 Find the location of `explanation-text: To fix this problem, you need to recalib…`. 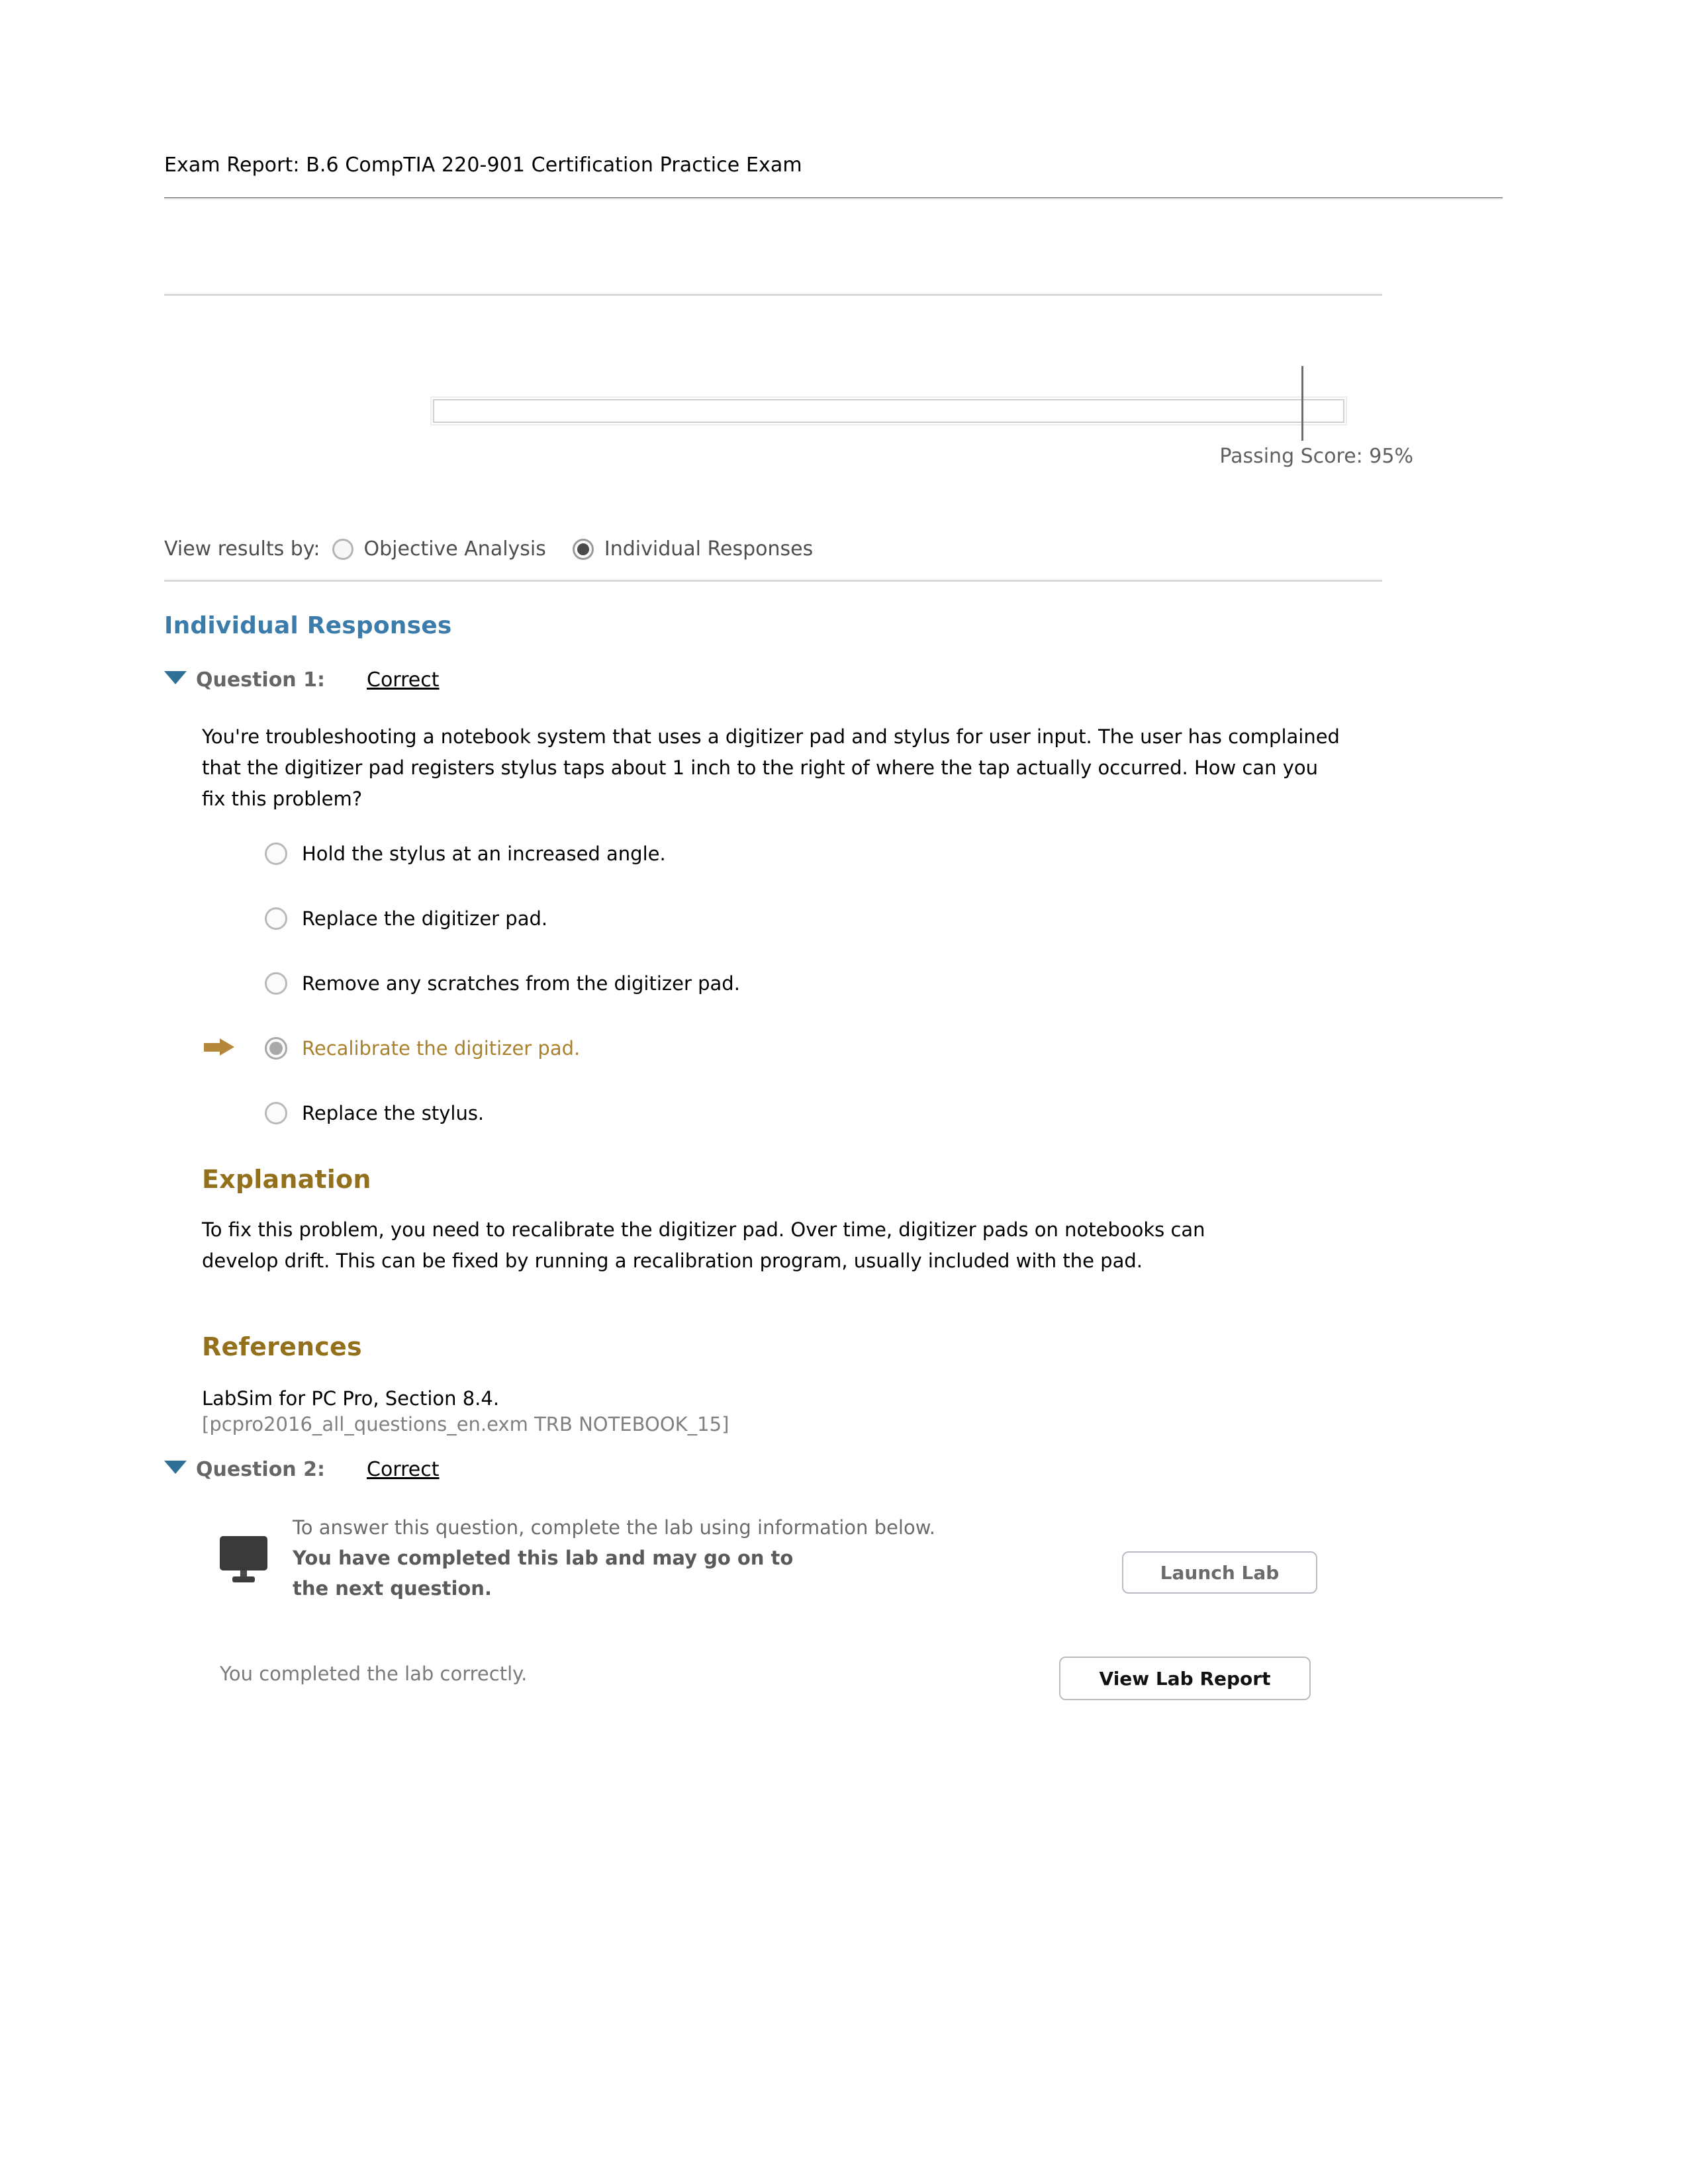

explanation-text: To fix this problem, you need to recalib… is located at coordinates (703, 1245).